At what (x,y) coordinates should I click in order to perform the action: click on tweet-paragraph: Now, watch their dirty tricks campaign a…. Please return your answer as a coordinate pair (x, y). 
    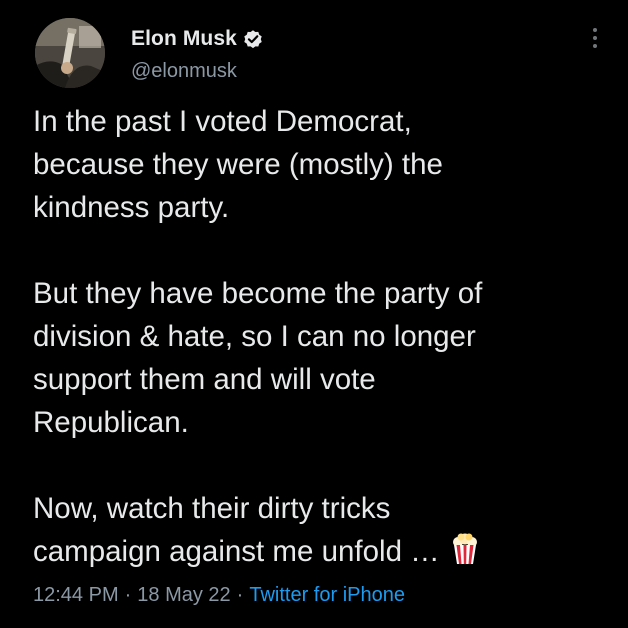
    Looking at the image, I should click on (318, 530).